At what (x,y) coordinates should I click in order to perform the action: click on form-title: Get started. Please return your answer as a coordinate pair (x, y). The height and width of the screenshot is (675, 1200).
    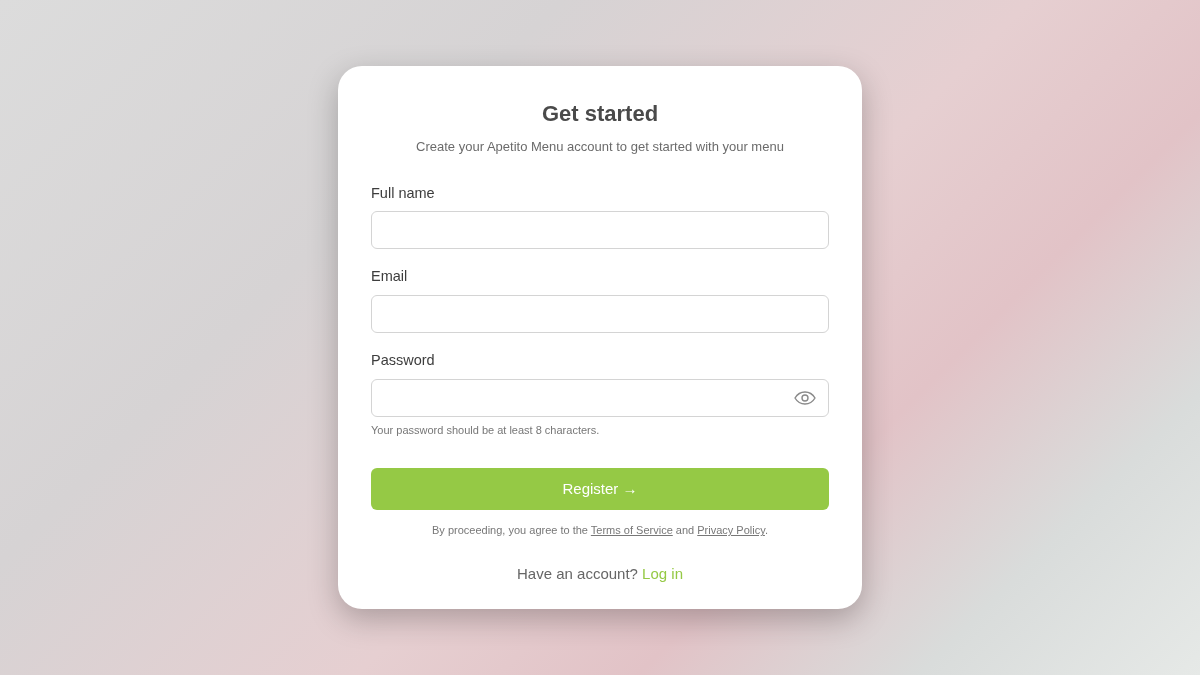
    Looking at the image, I should click on (600, 113).